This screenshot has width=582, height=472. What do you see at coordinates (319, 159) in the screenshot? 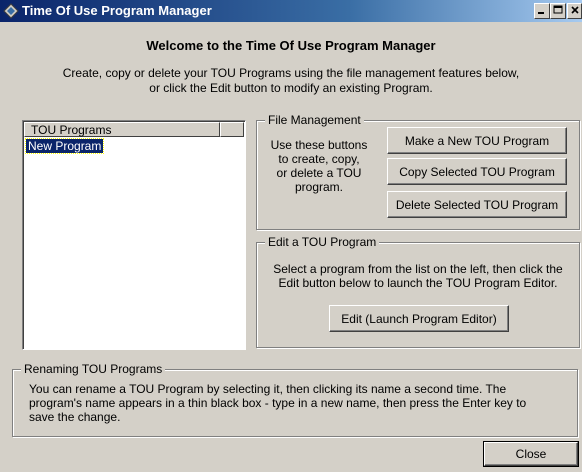
I see `file-management-help-line: to create, copy,` at bounding box center [319, 159].